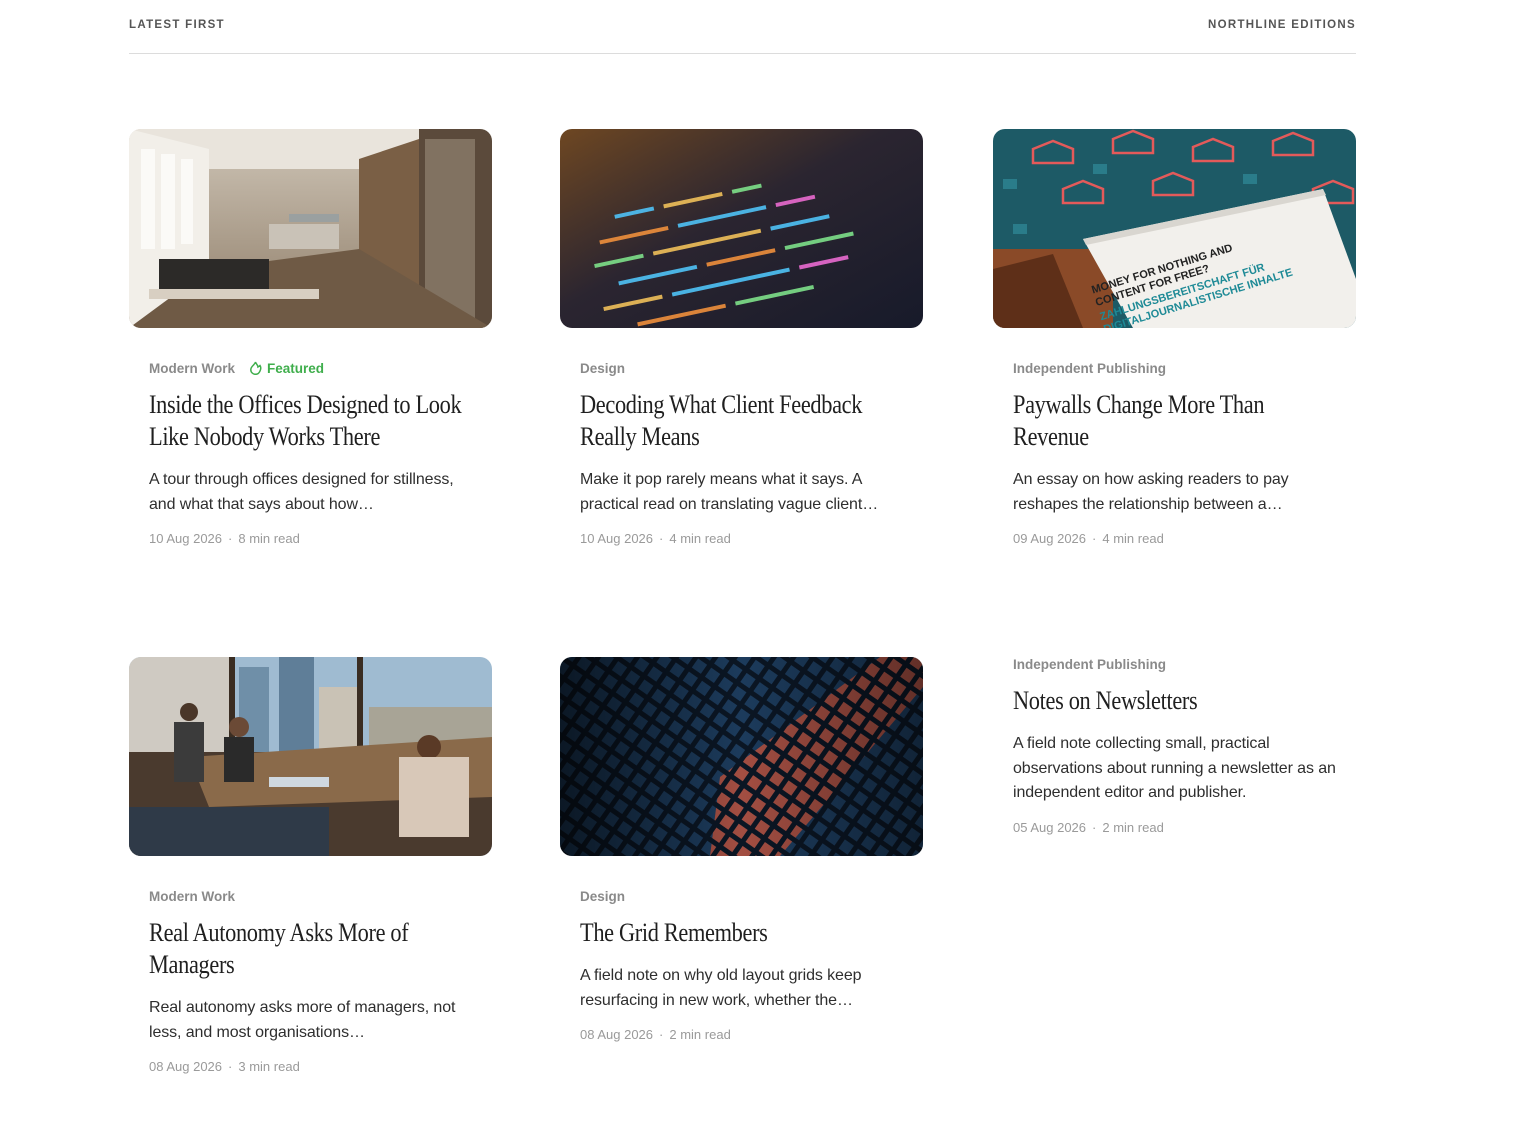 The height and width of the screenshot is (1142, 1534). I want to click on article-image-grid, so click(741, 756).